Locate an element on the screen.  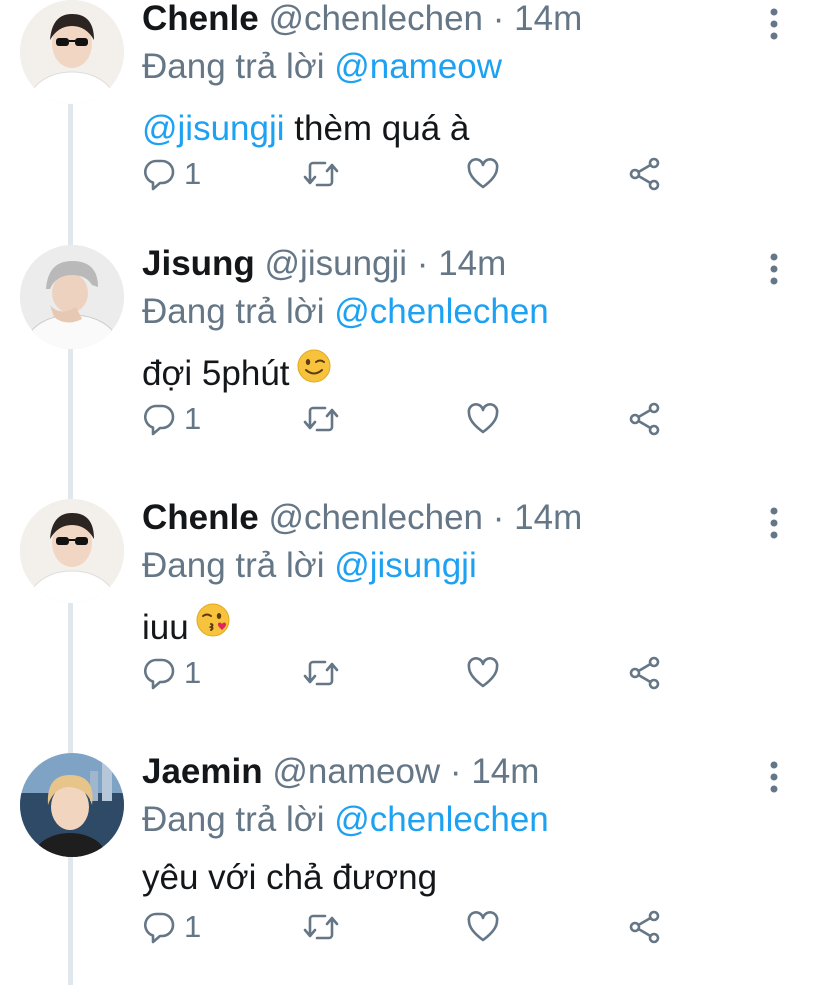
display-name: Jisung is located at coordinates (198, 263).